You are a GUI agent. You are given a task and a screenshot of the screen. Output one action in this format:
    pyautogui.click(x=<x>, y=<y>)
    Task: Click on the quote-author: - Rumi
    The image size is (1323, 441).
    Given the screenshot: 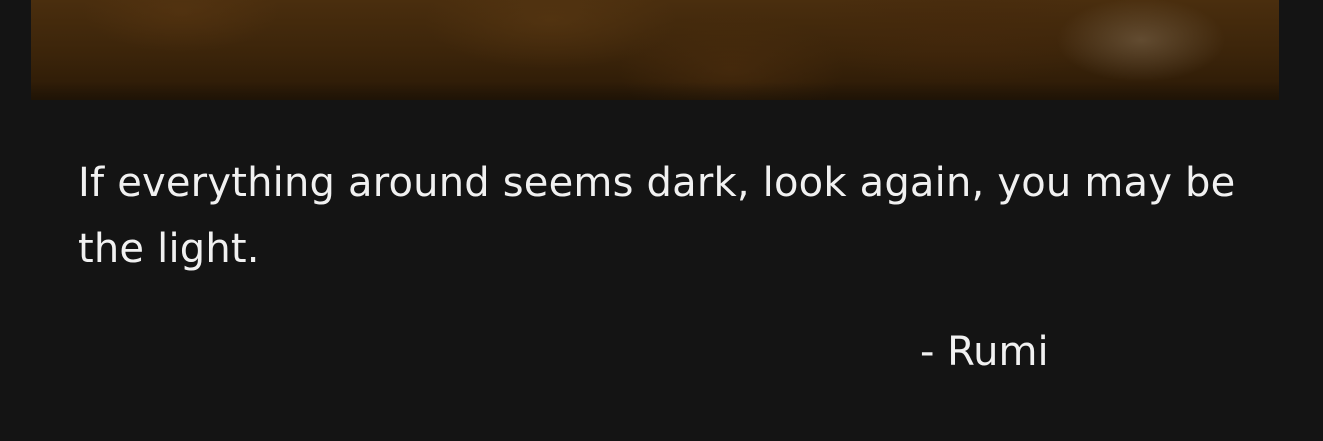 What is the action you would take?
    pyautogui.click(x=984, y=352)
    